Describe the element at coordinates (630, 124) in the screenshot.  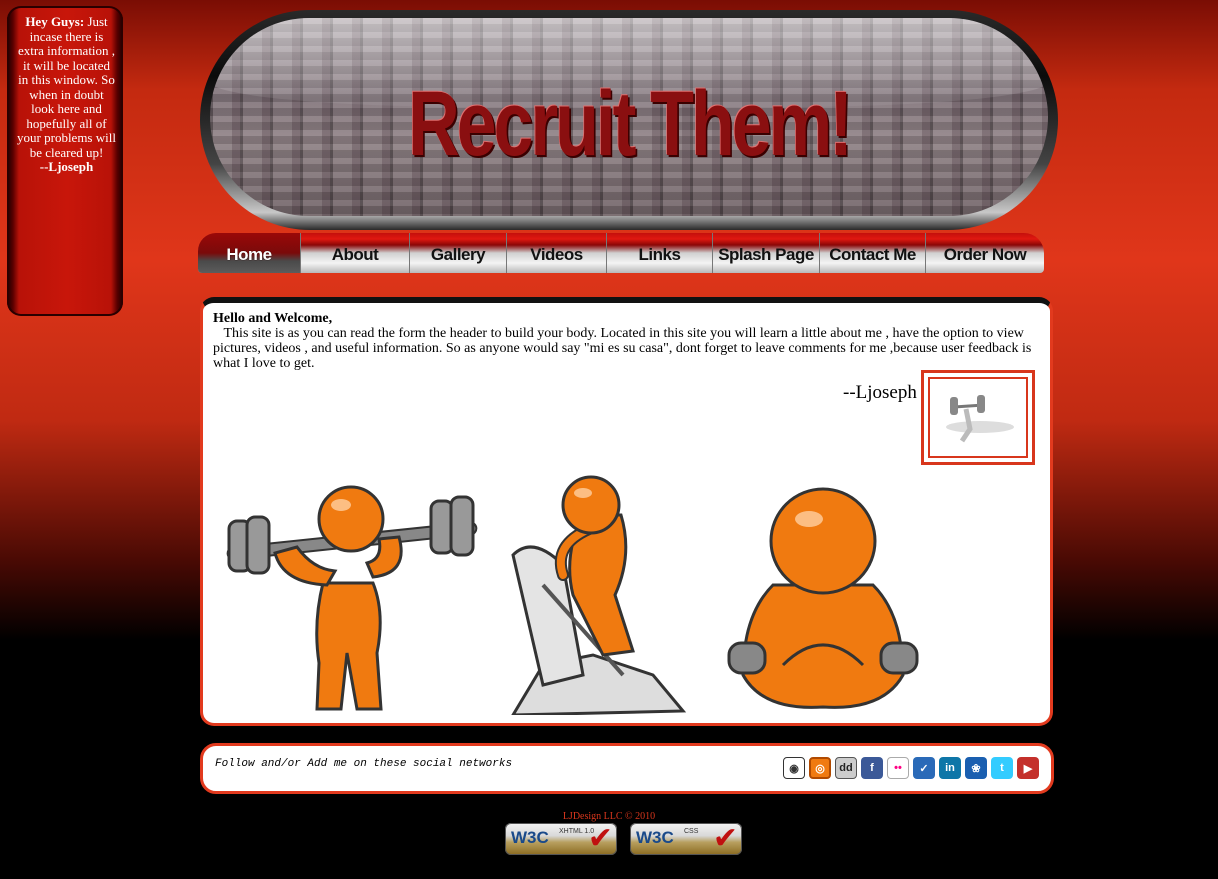
I see `site-title: Recruit Them!` at that location.